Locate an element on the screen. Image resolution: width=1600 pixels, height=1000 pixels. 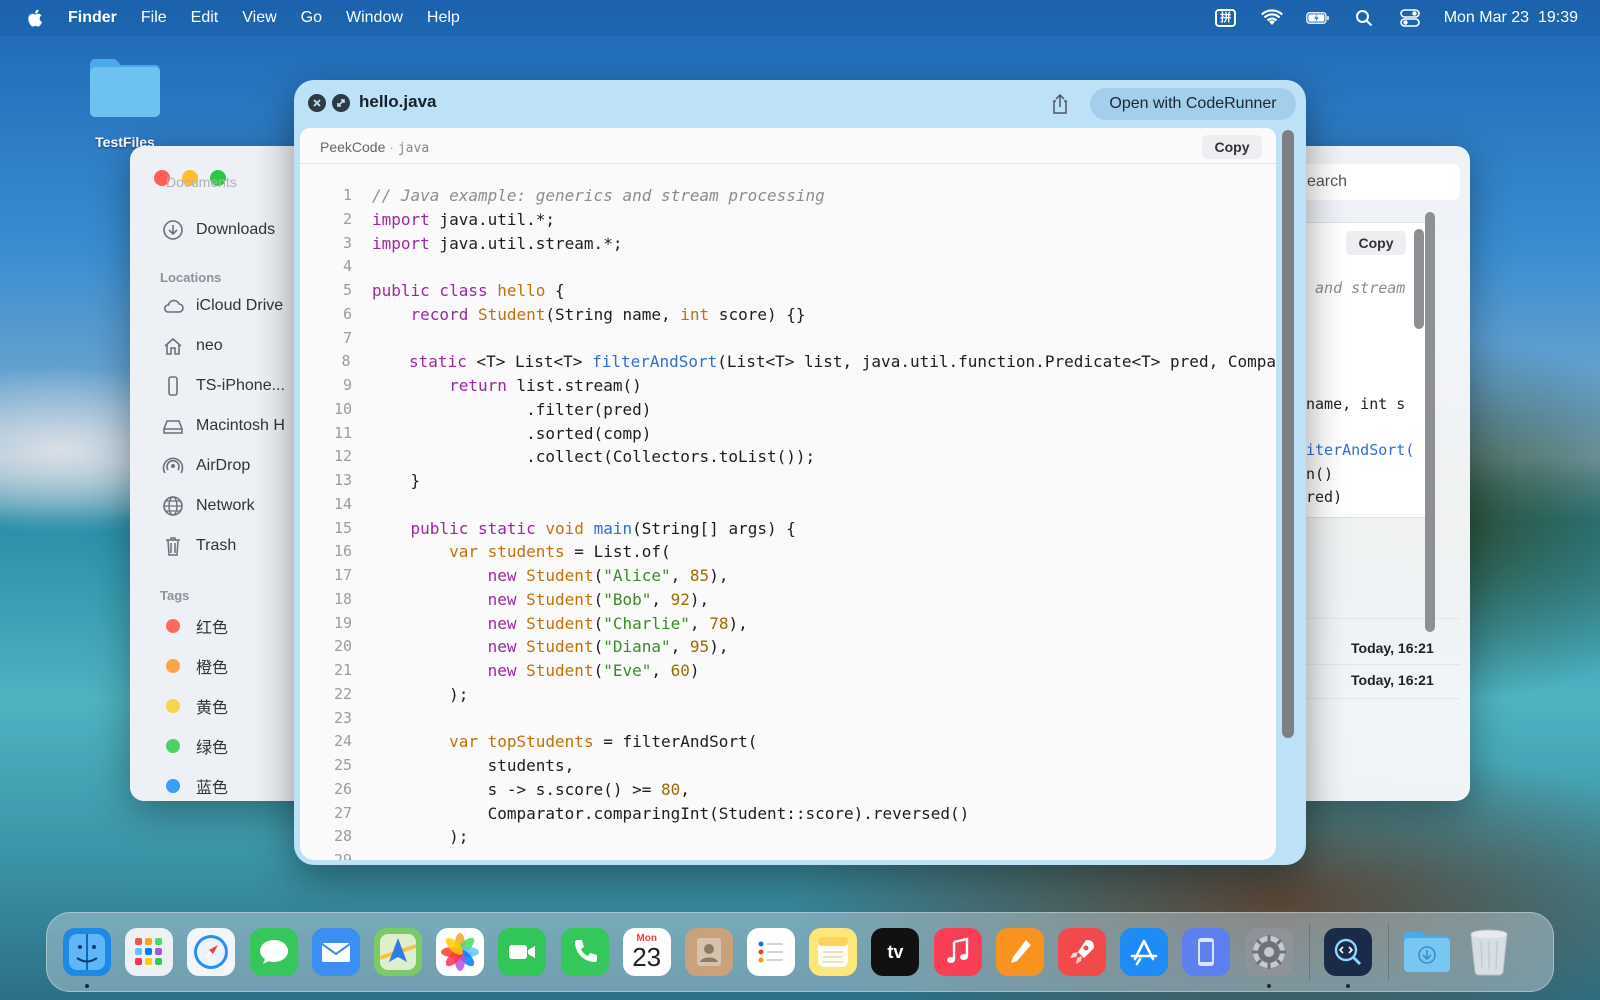
wifi-icon is located at coordinates (1272, 18).